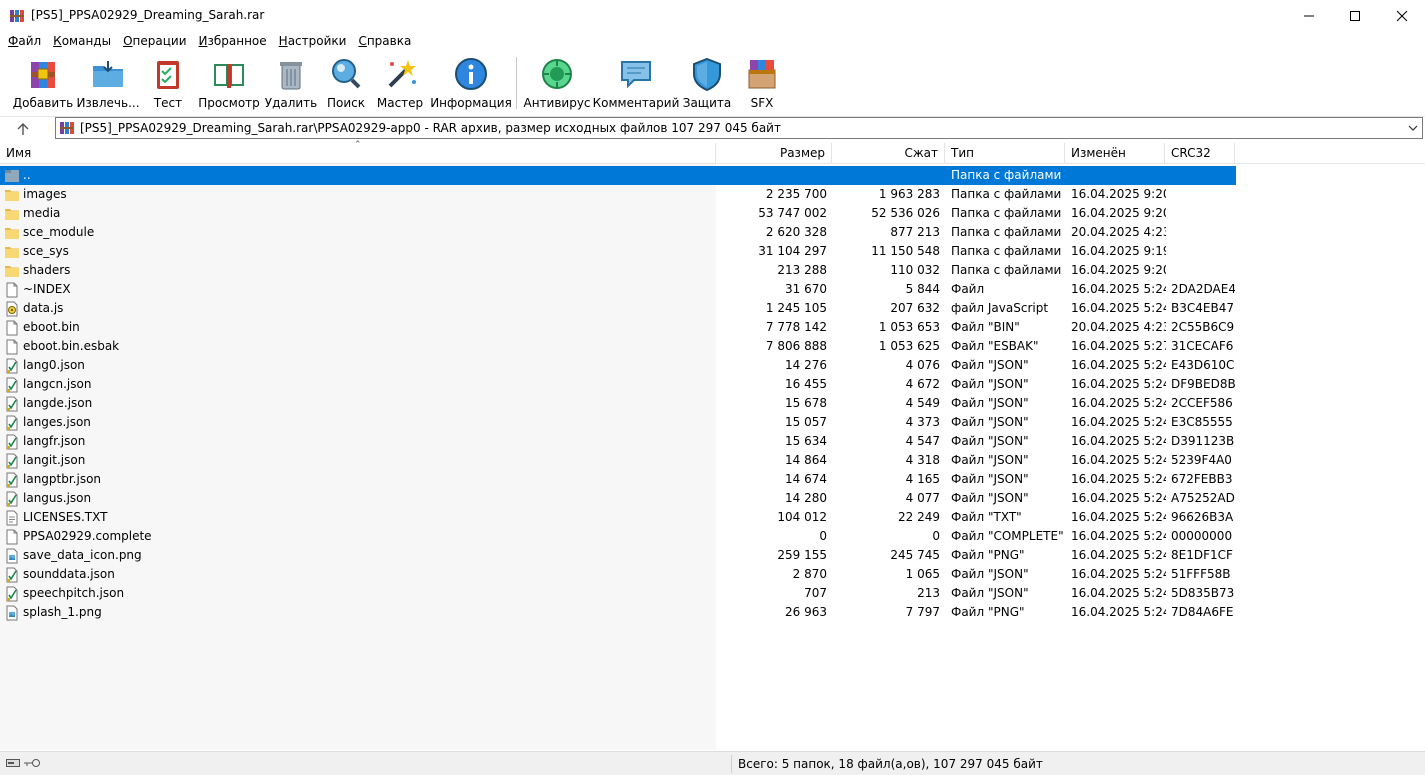 The height and width of the screenshot is (775, 1425). I want to click on delete-button: Удалить, so click(291, 84).